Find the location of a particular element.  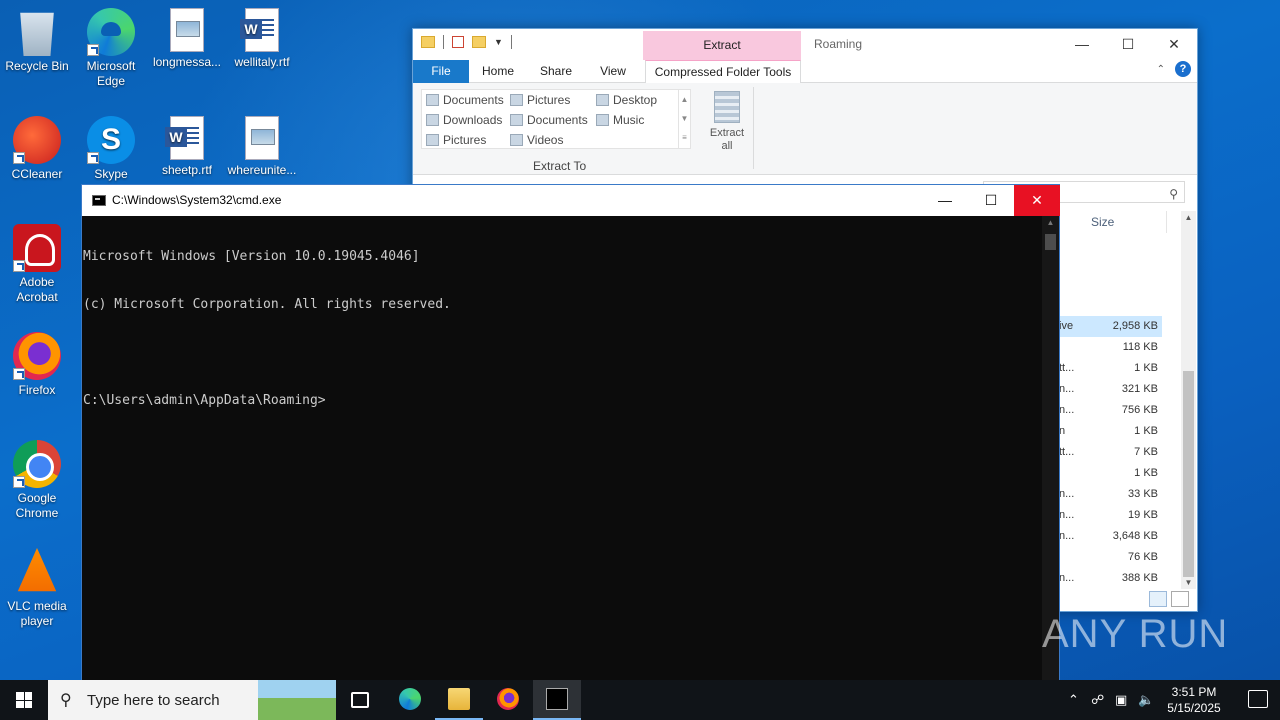

network-icon: ▣ is located at coordinates (1121, 700).